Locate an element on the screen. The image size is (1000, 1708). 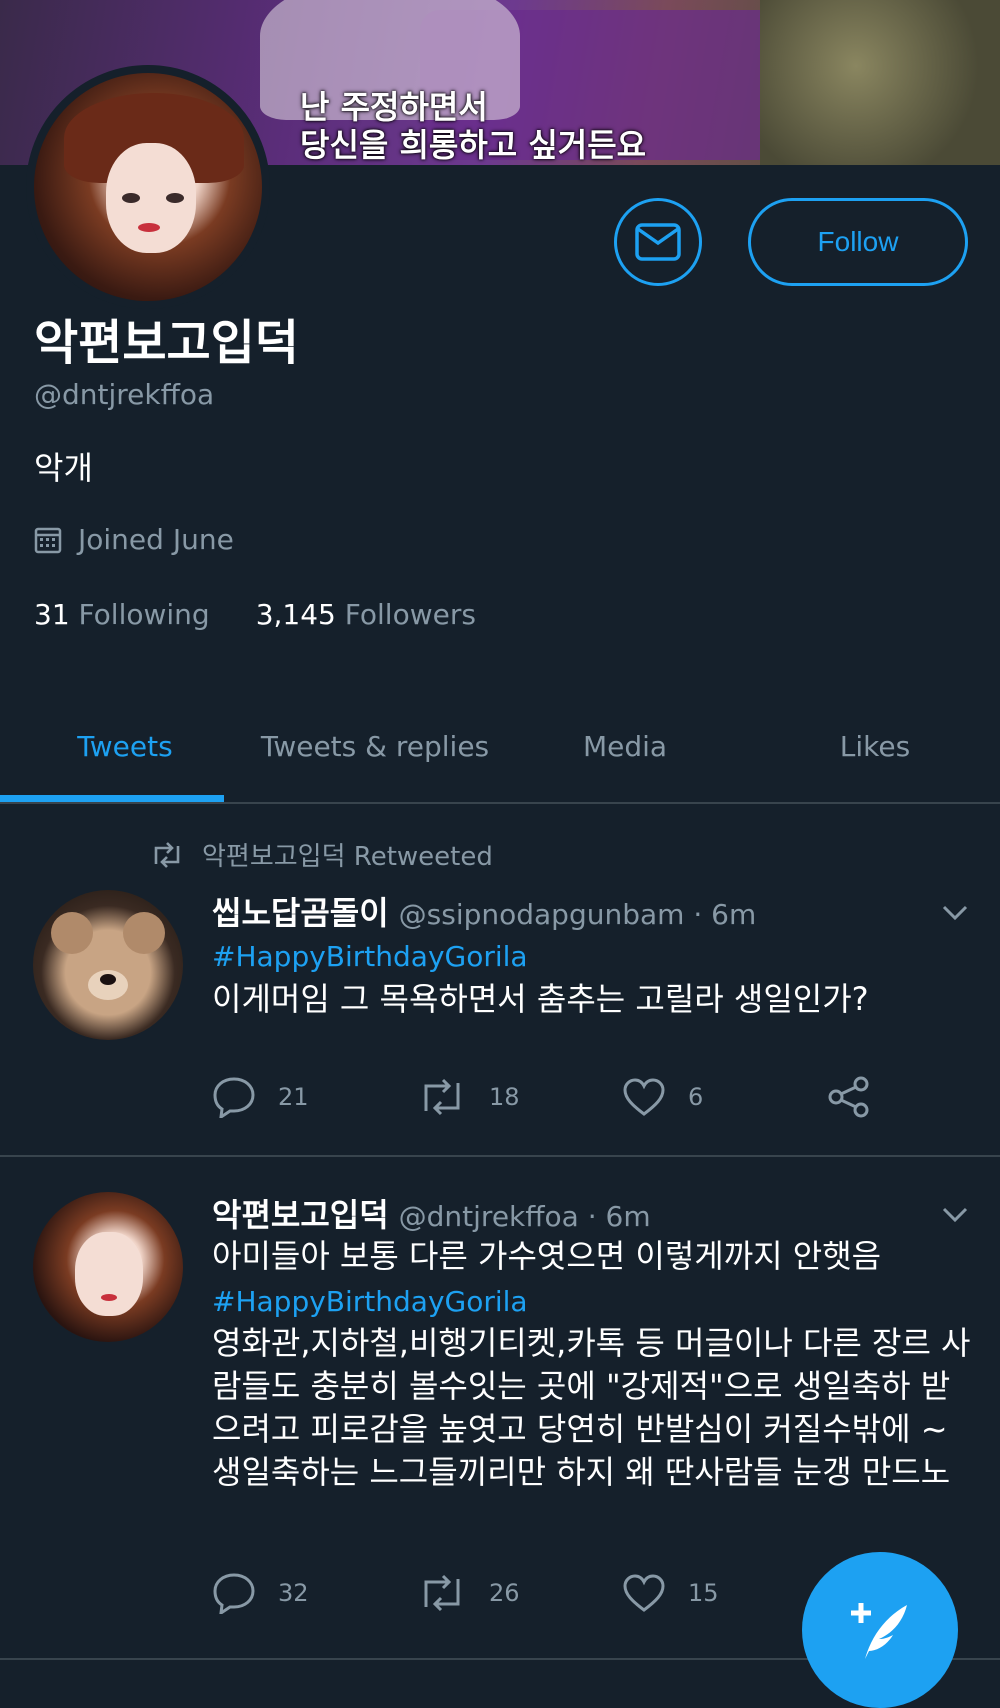
tweet-author-handle: @ssipnodapgunbam is located at coordinates (542, 914).